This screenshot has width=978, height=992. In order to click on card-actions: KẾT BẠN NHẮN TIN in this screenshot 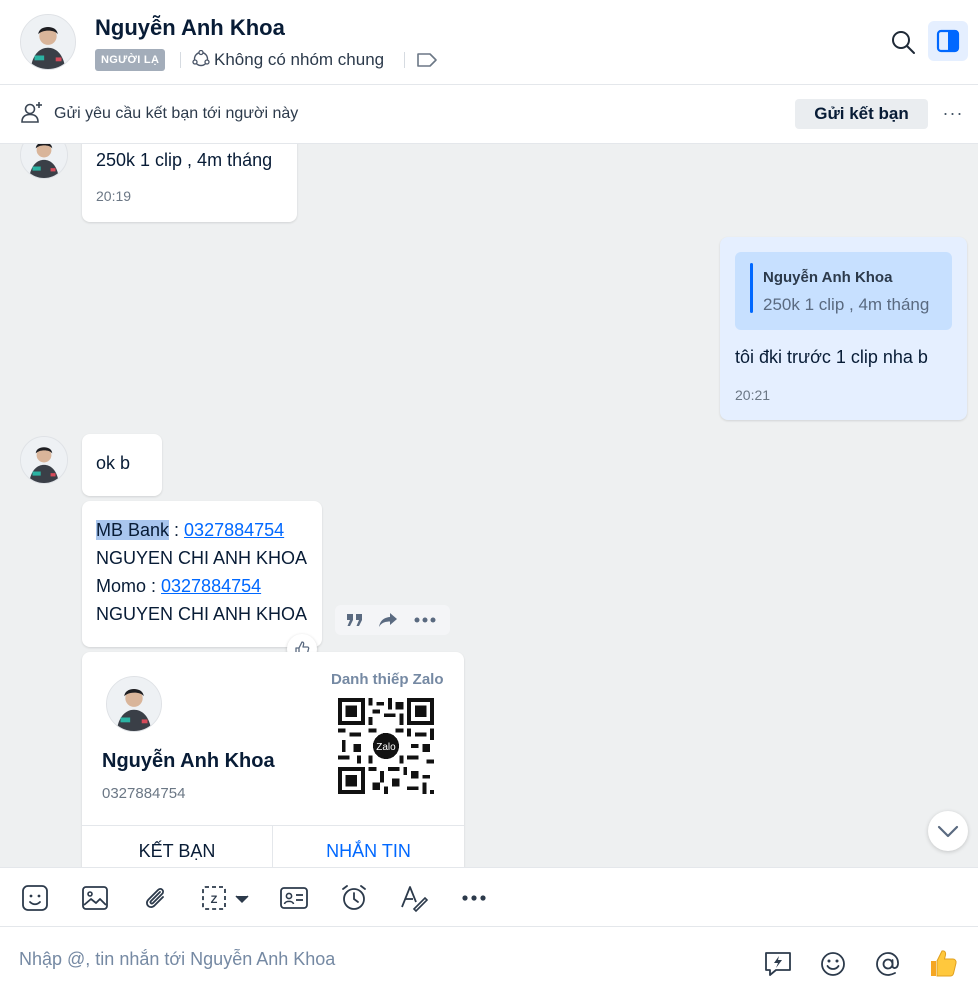, I will do `click(273, 846)`.